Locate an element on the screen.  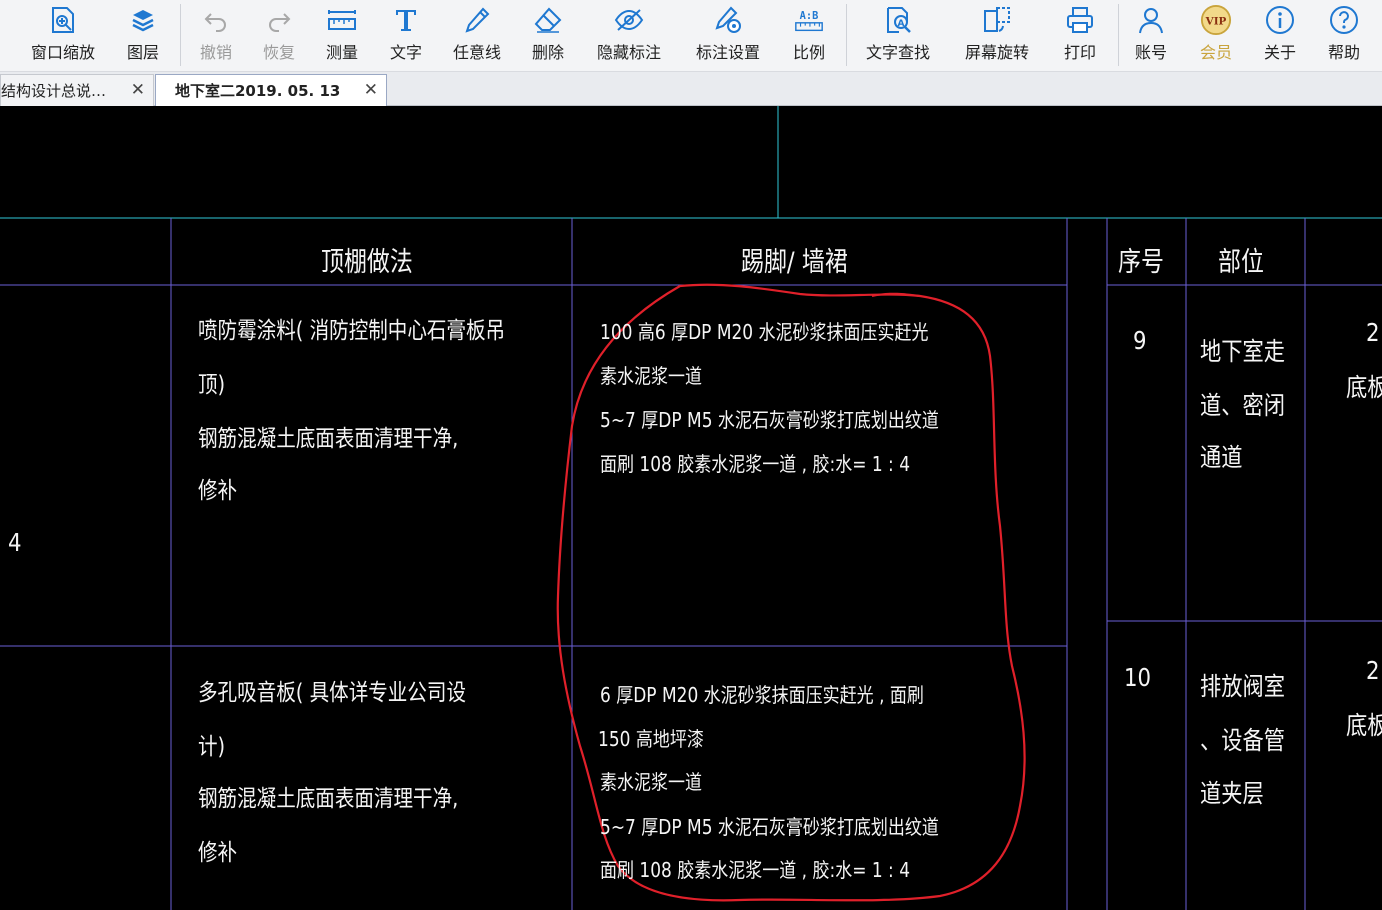
delete-button: 删除 is located at coordinates (548, 35).